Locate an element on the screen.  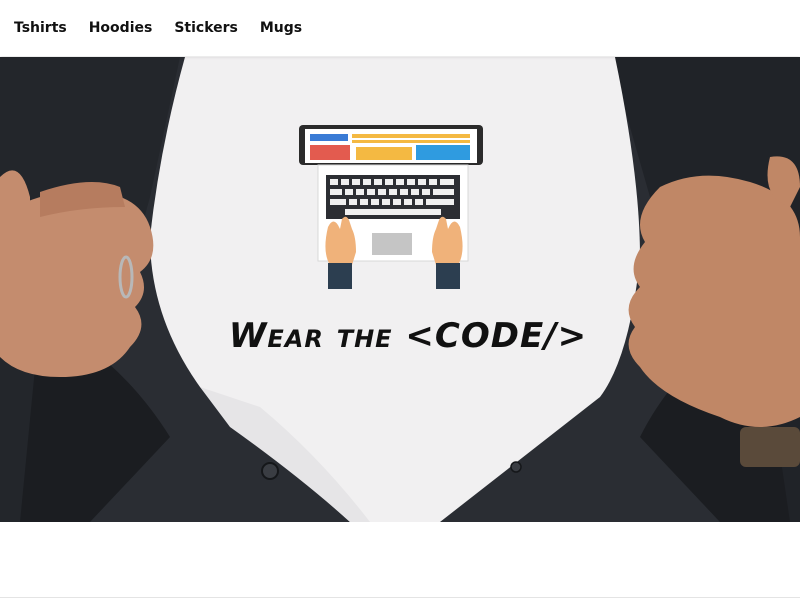
nav-item-mugs: Mugs is located at coordinates (281, 28).